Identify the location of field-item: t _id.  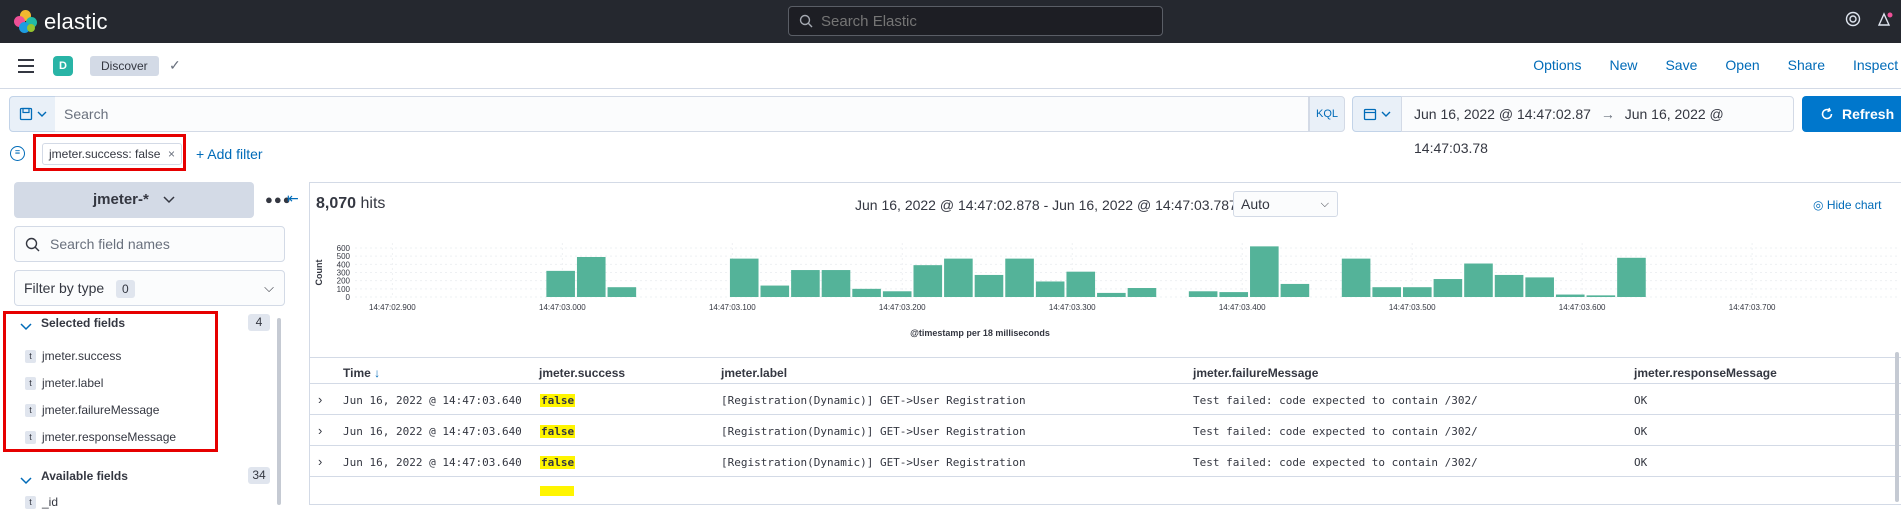
(41, 502).